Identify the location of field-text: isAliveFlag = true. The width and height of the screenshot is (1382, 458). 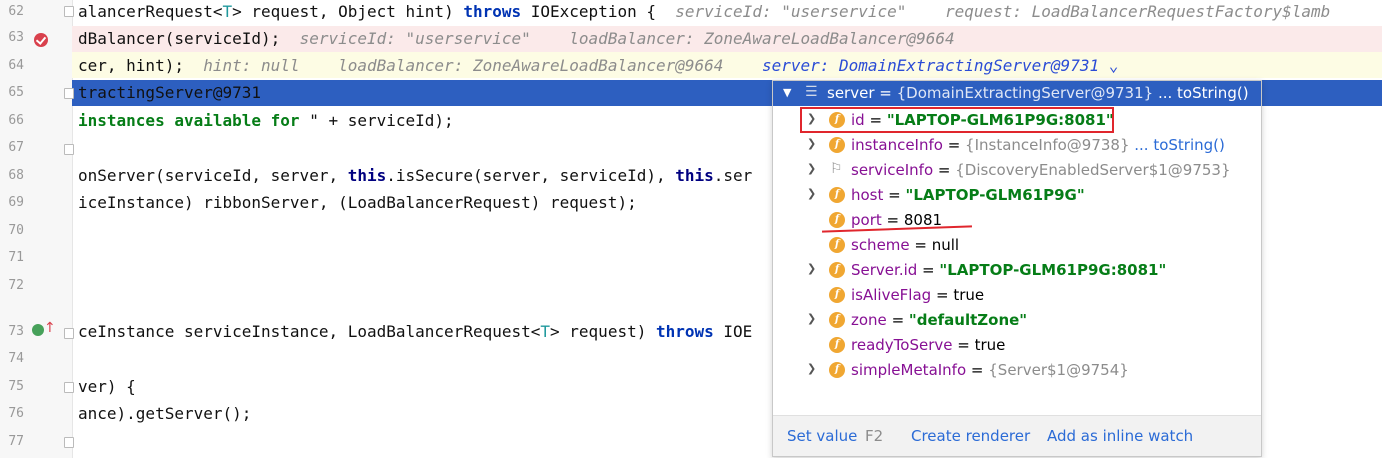
(917, 295).